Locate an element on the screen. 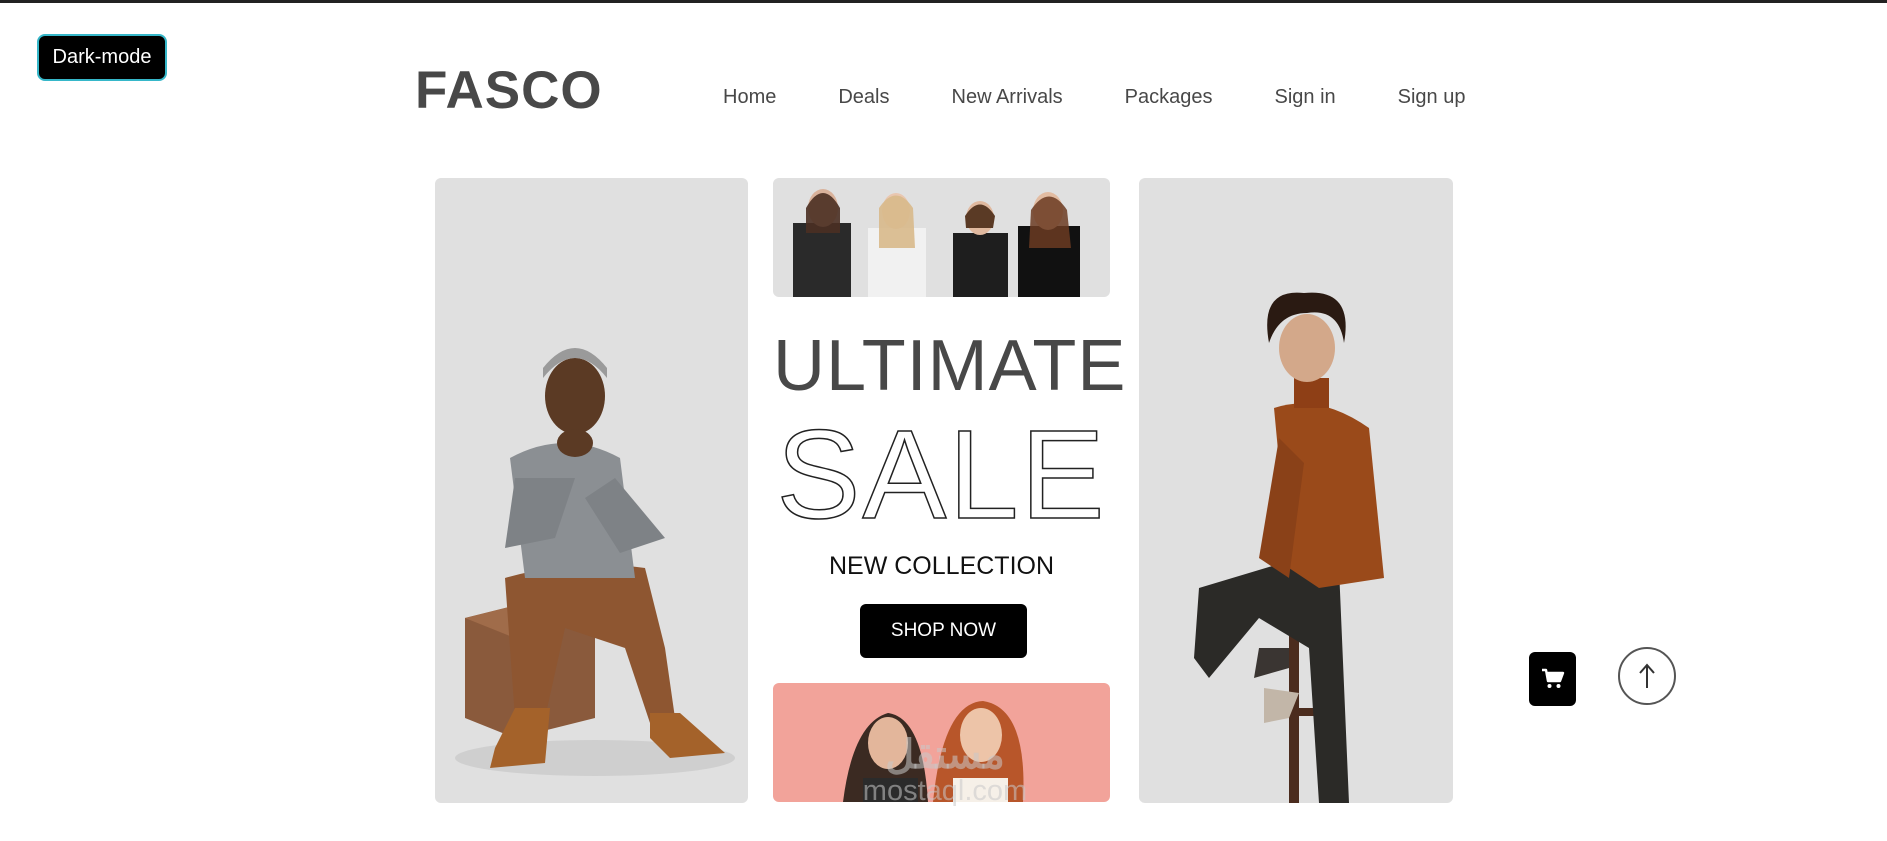 The width and height of the screenshot is (1887, 841). nav-new-arrivals: New Arrivals is located at coordinates (1007, 97).